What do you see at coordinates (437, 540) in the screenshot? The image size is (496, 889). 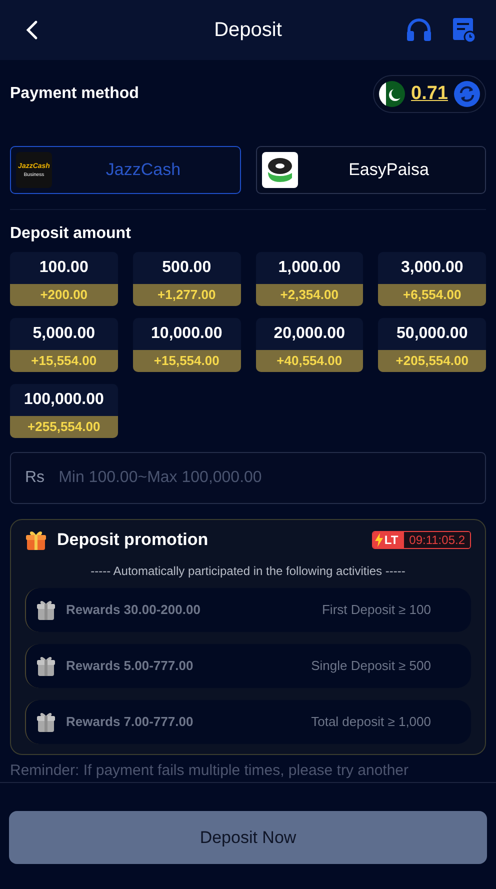 I see `countdown-timer: 09:11:05.2` at bounding box center [437, 540].